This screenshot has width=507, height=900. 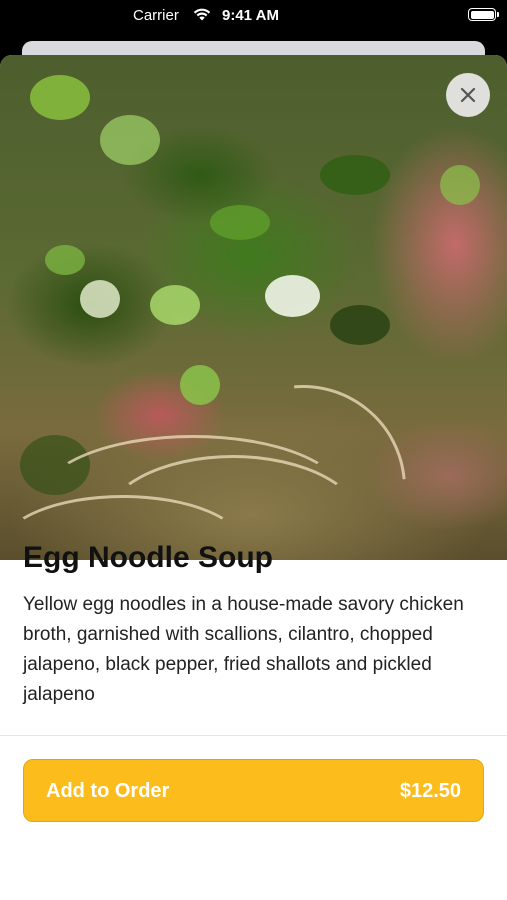 What do you see at coordinates (253, 735) in the screenshot?
I see `divider` at bounding box center [253, 735].